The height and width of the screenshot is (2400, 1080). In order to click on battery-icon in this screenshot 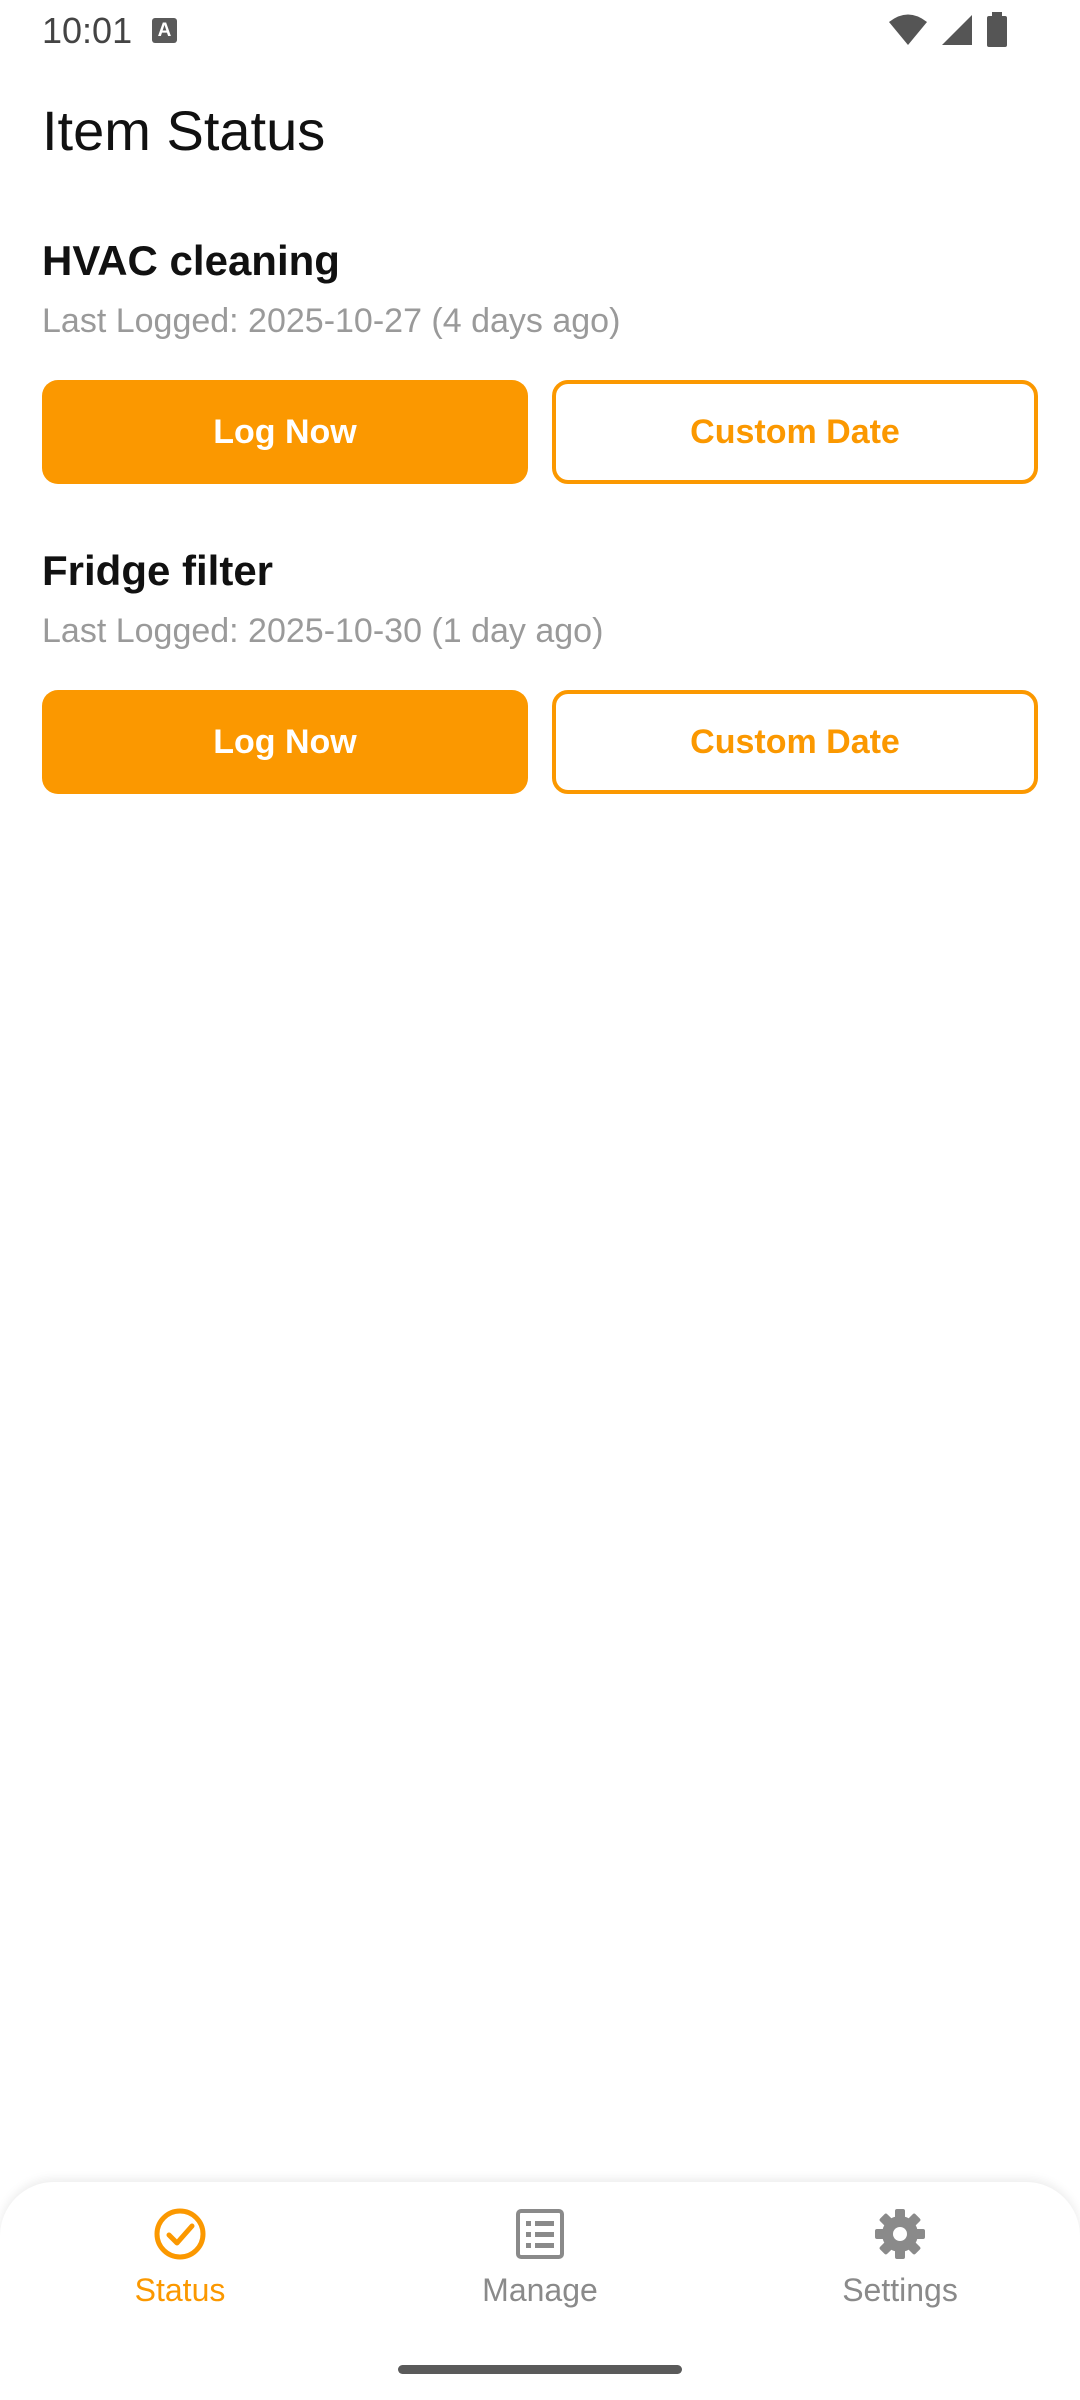, I will do `click(997, 29)`.